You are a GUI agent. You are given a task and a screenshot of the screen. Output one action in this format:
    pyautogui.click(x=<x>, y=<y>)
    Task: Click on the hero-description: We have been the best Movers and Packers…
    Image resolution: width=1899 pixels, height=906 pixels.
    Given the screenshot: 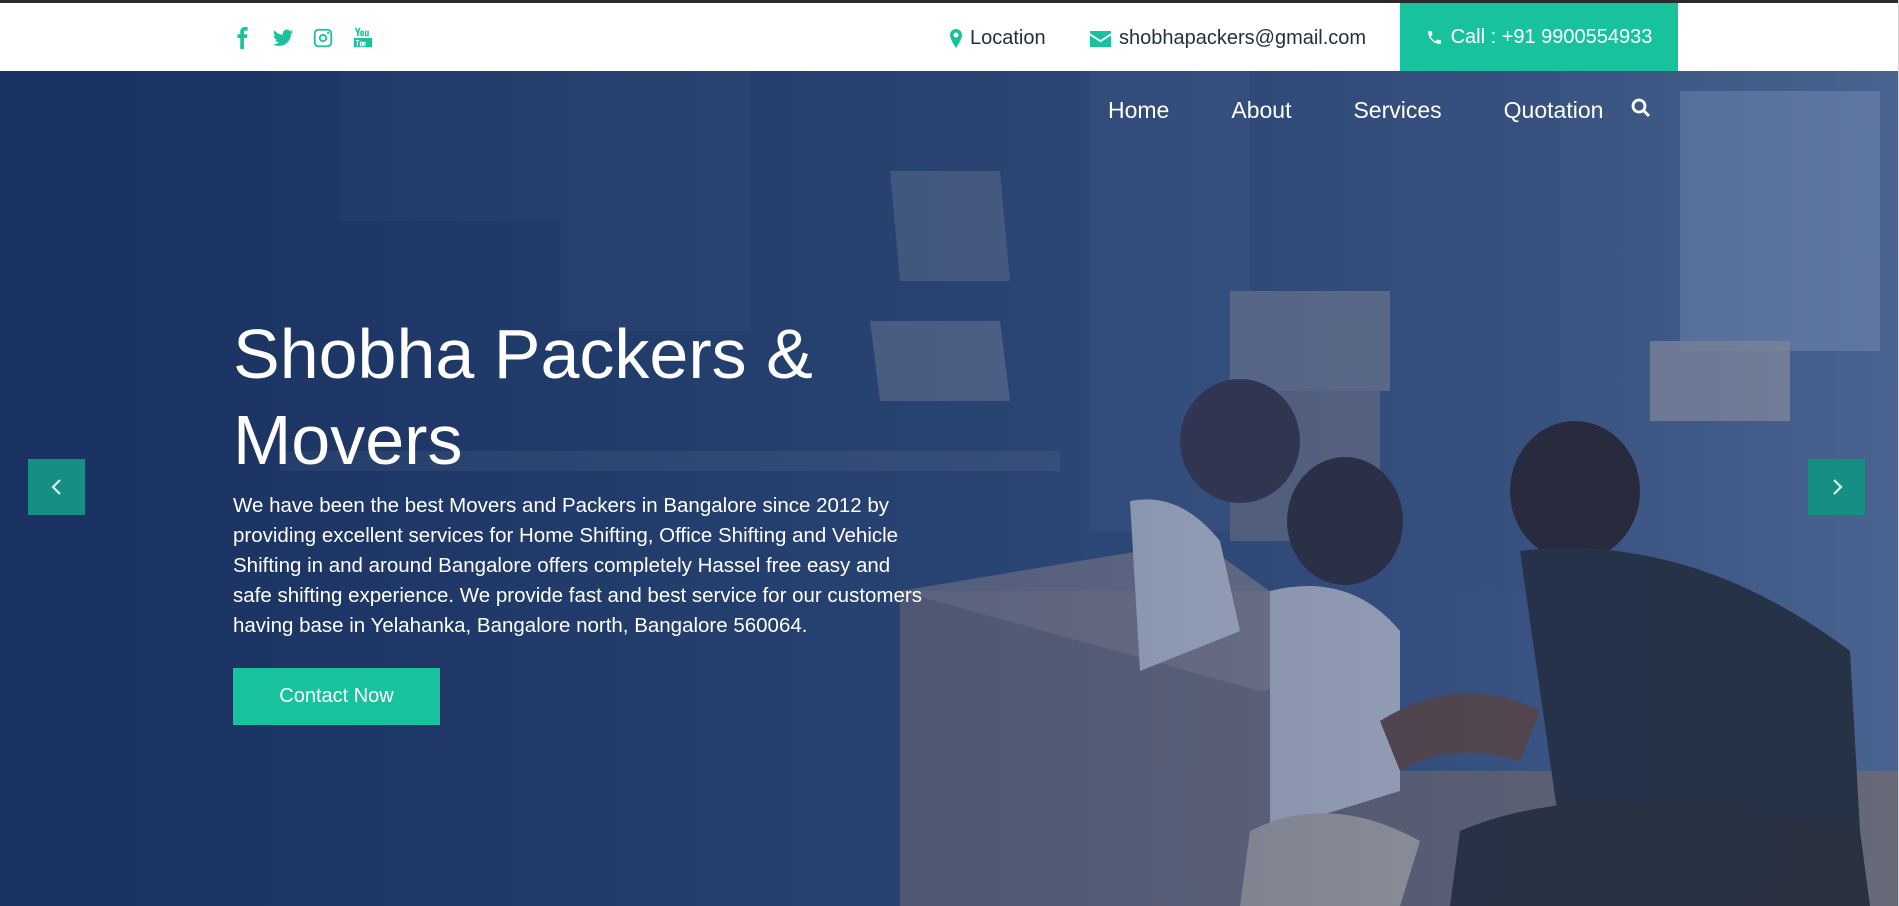 What is the action you would take?
    pyautogui.click(x=577, y=565)
    